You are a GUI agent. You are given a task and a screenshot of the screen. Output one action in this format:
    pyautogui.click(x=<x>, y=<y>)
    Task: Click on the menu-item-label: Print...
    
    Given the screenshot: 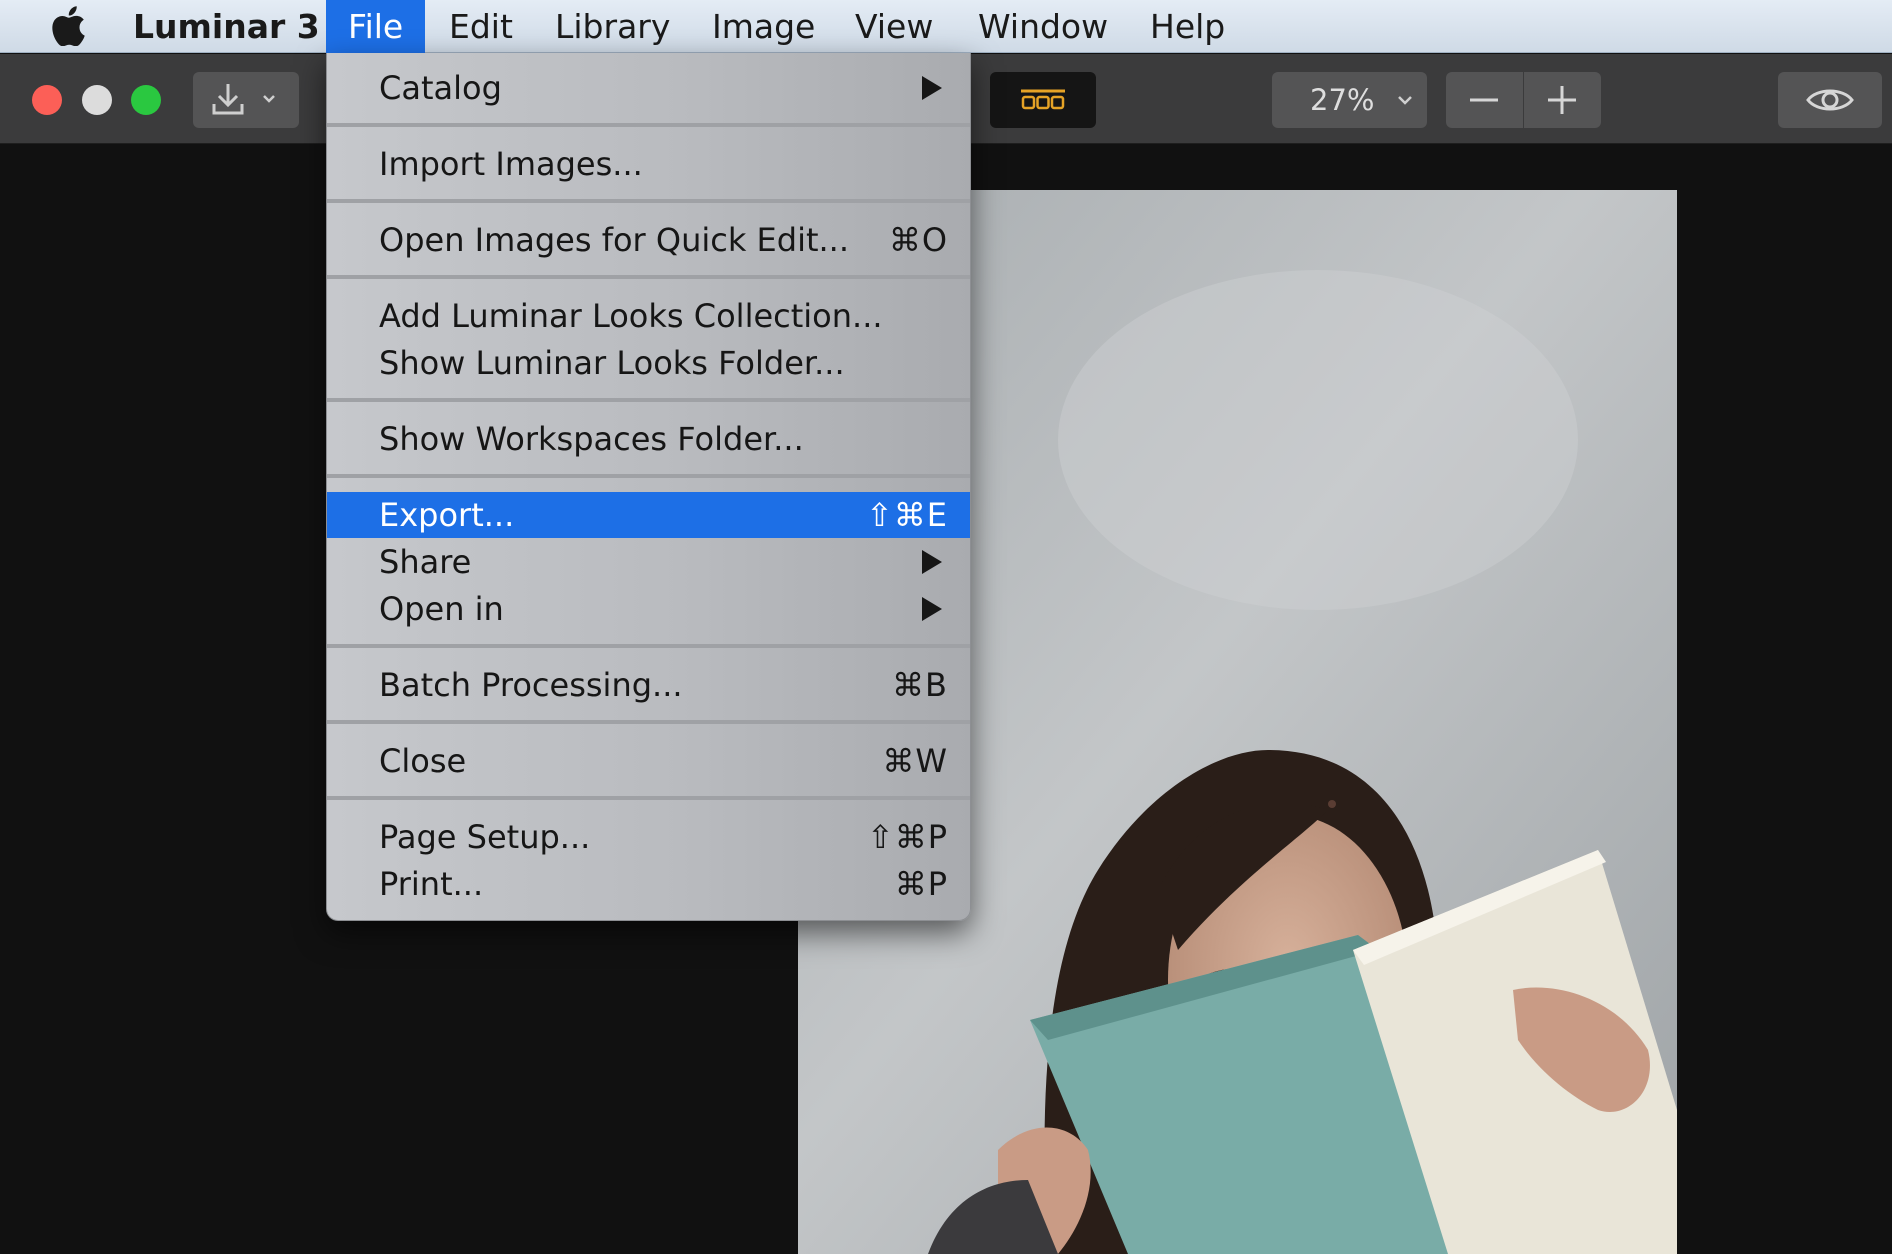 What is the action you would take?
    pyautogui.click(x=431, y=884)
    